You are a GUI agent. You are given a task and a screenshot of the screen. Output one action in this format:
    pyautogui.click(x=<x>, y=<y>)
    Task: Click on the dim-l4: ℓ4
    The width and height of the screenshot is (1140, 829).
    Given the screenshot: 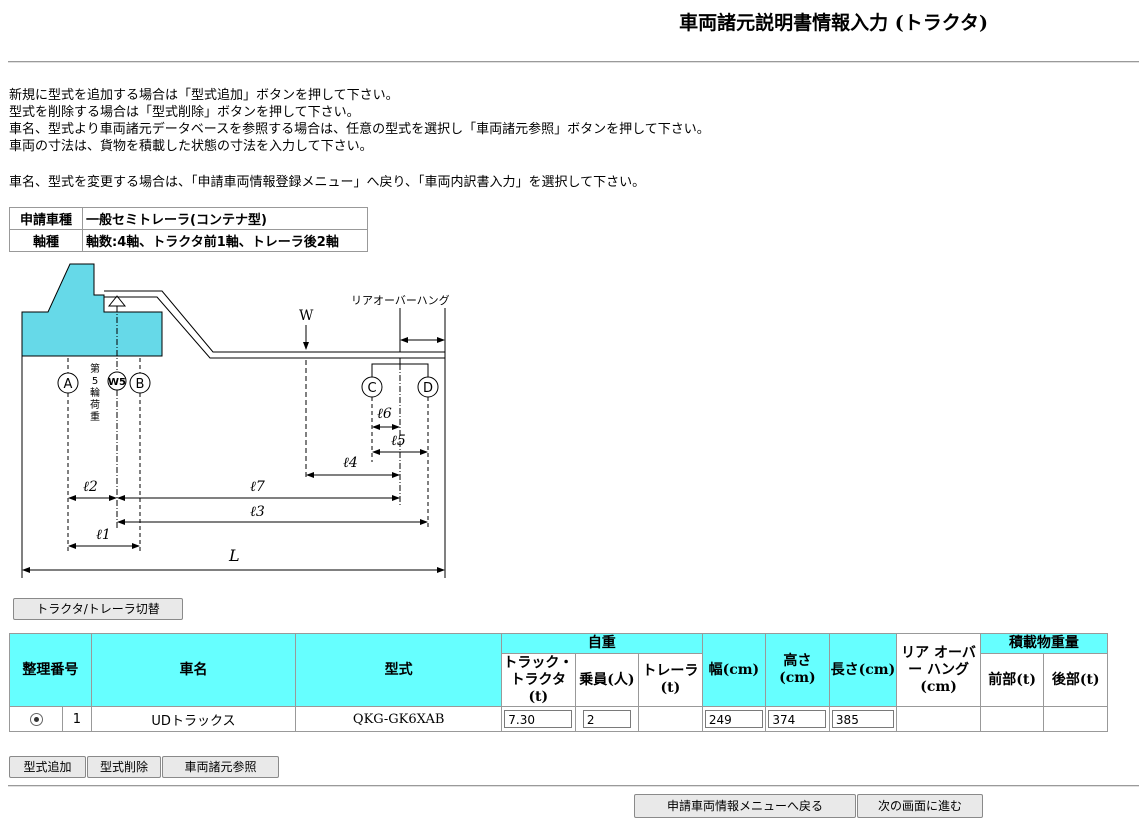 What is the action you would take?
    pyautogui.click(x=350, y=463)
    